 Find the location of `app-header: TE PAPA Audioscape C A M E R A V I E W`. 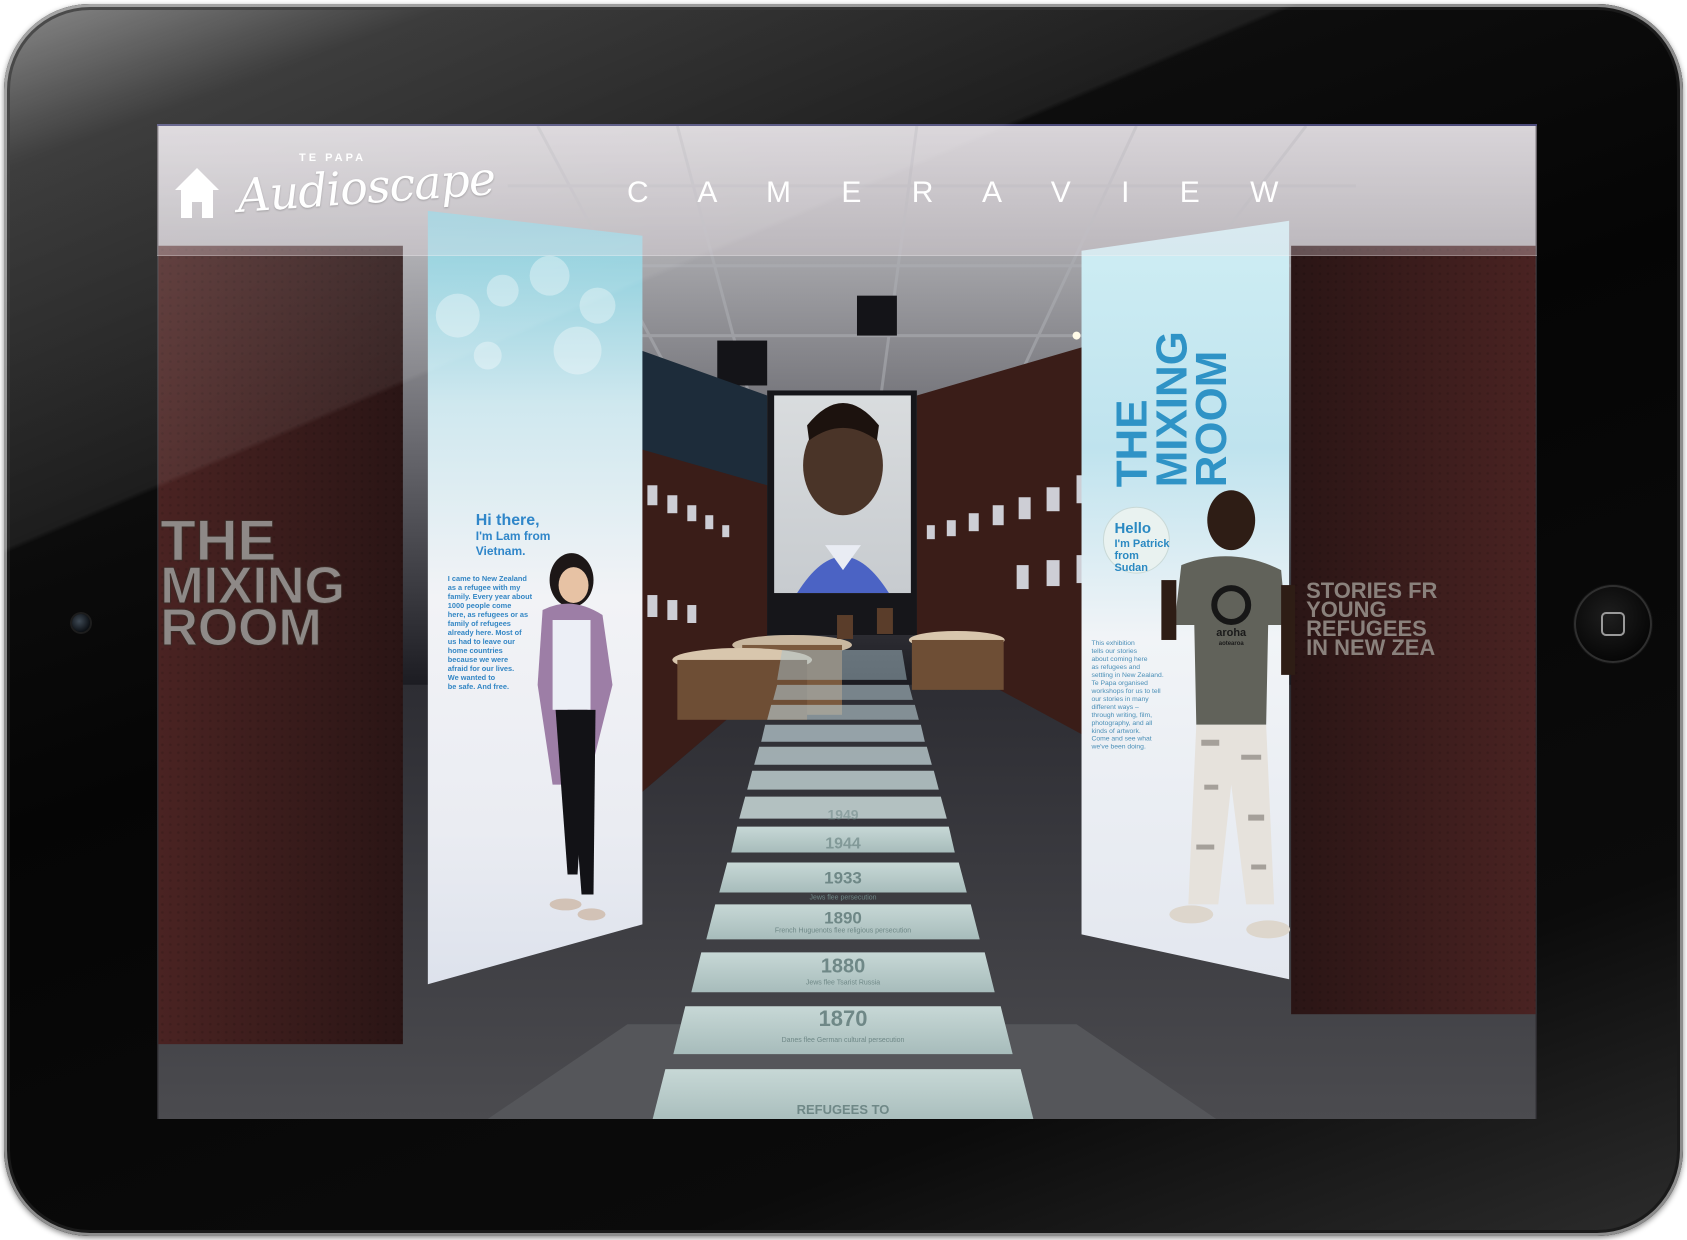

app-header: TE PAPA Audioscape C A M E R A V I E W is located at coordinates (847, 191).